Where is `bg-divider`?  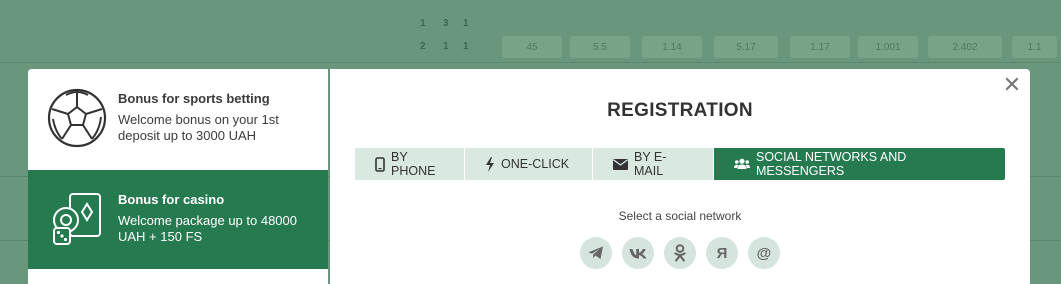
bg-divider is located at coordinates (530, 62).